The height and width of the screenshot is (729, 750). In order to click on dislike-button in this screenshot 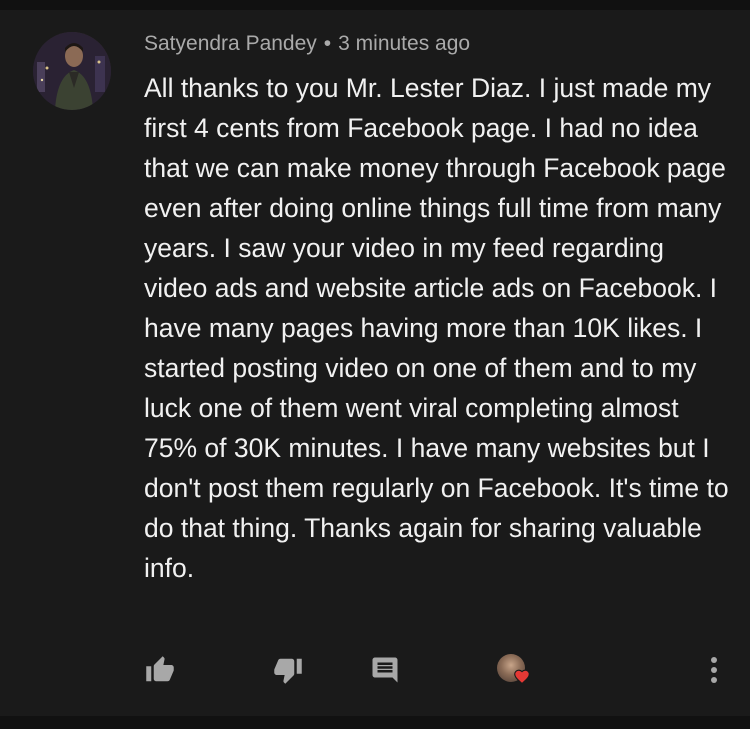, I will do `click(288, 670)`.